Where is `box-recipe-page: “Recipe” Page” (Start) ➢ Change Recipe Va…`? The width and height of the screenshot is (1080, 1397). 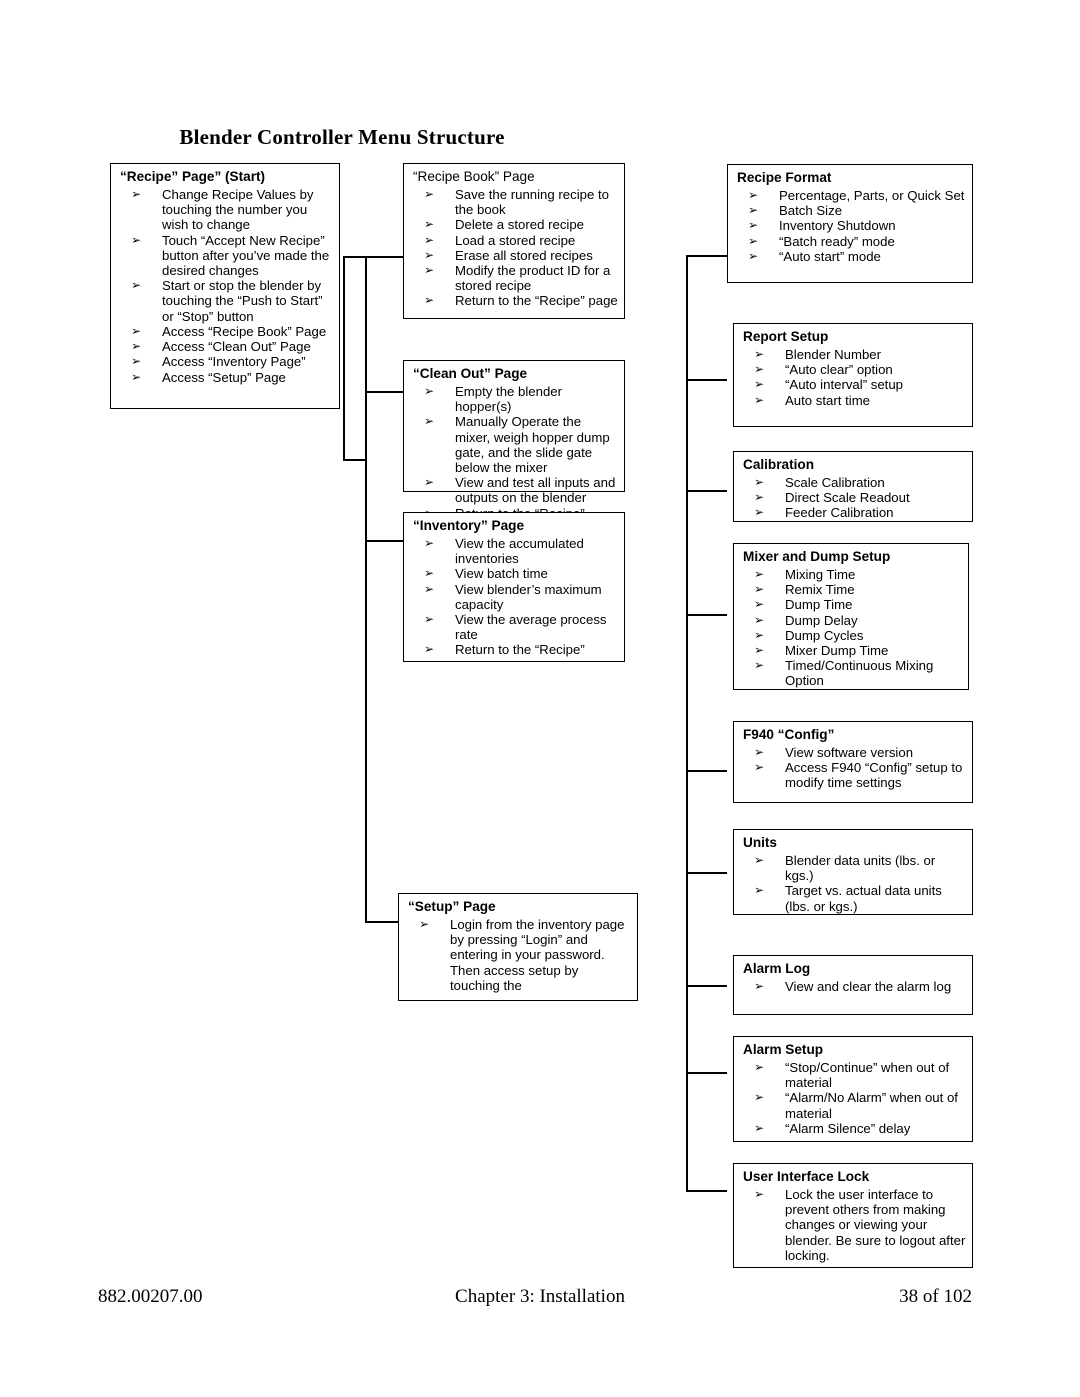 box-recipe-page: “Recipe” Page” (Start) ➢ Change Recipe Va… is located at coordinates (225, 286).